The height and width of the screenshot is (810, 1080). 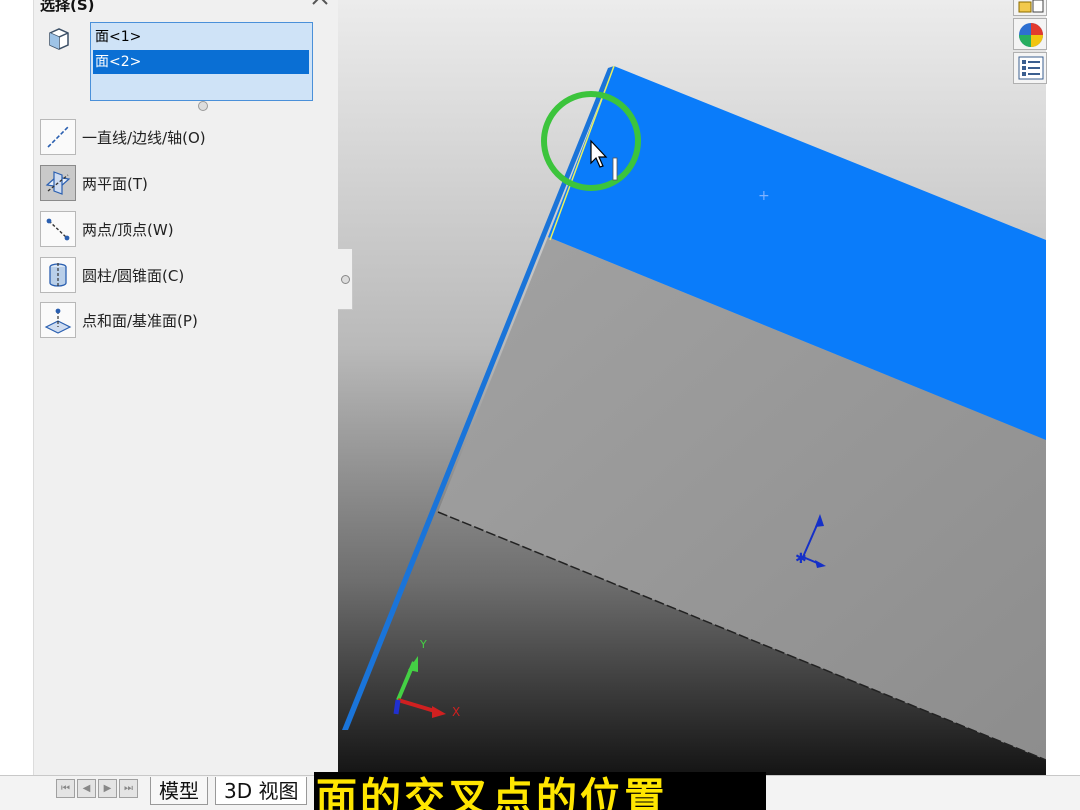 What do you see at coordinates (58, 275) in the screenshot?
I see `cylinder-icon` at bounding box center [58, 275].